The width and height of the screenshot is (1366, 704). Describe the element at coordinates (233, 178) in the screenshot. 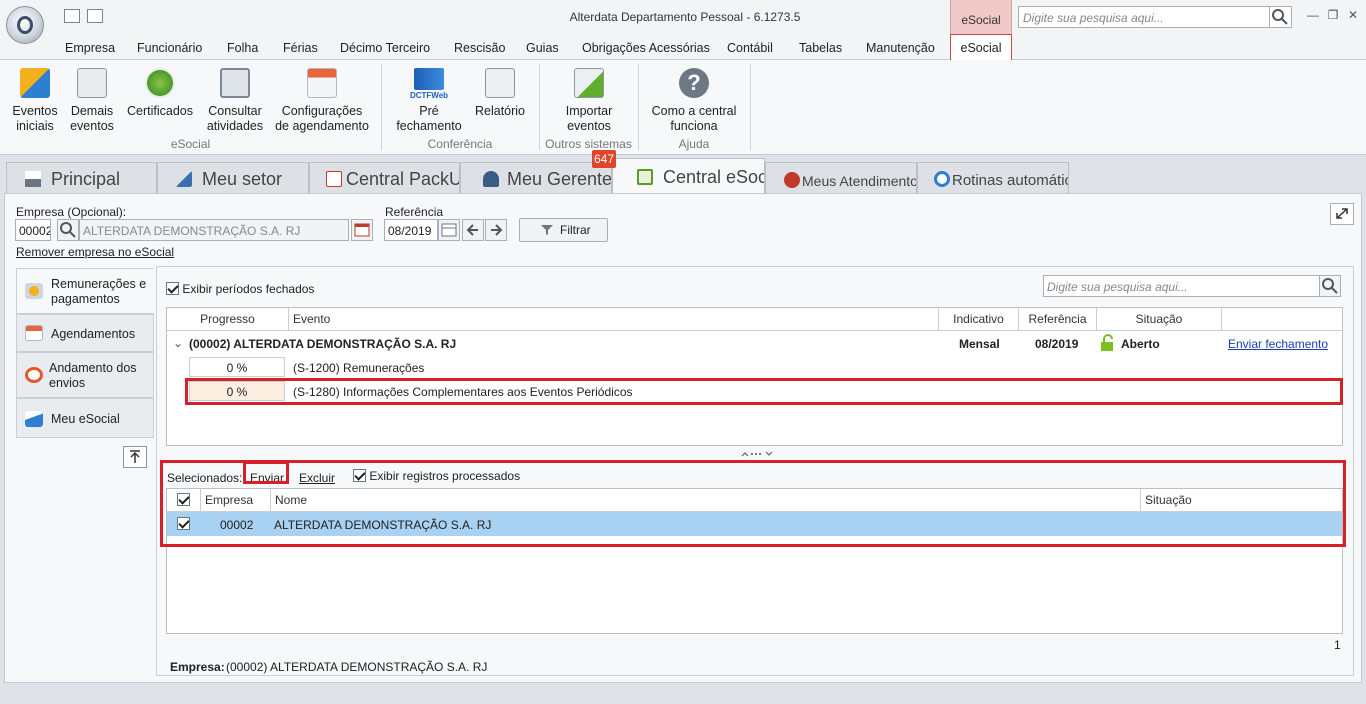

I see `tab-meu-setor: Meu setor` at that location.